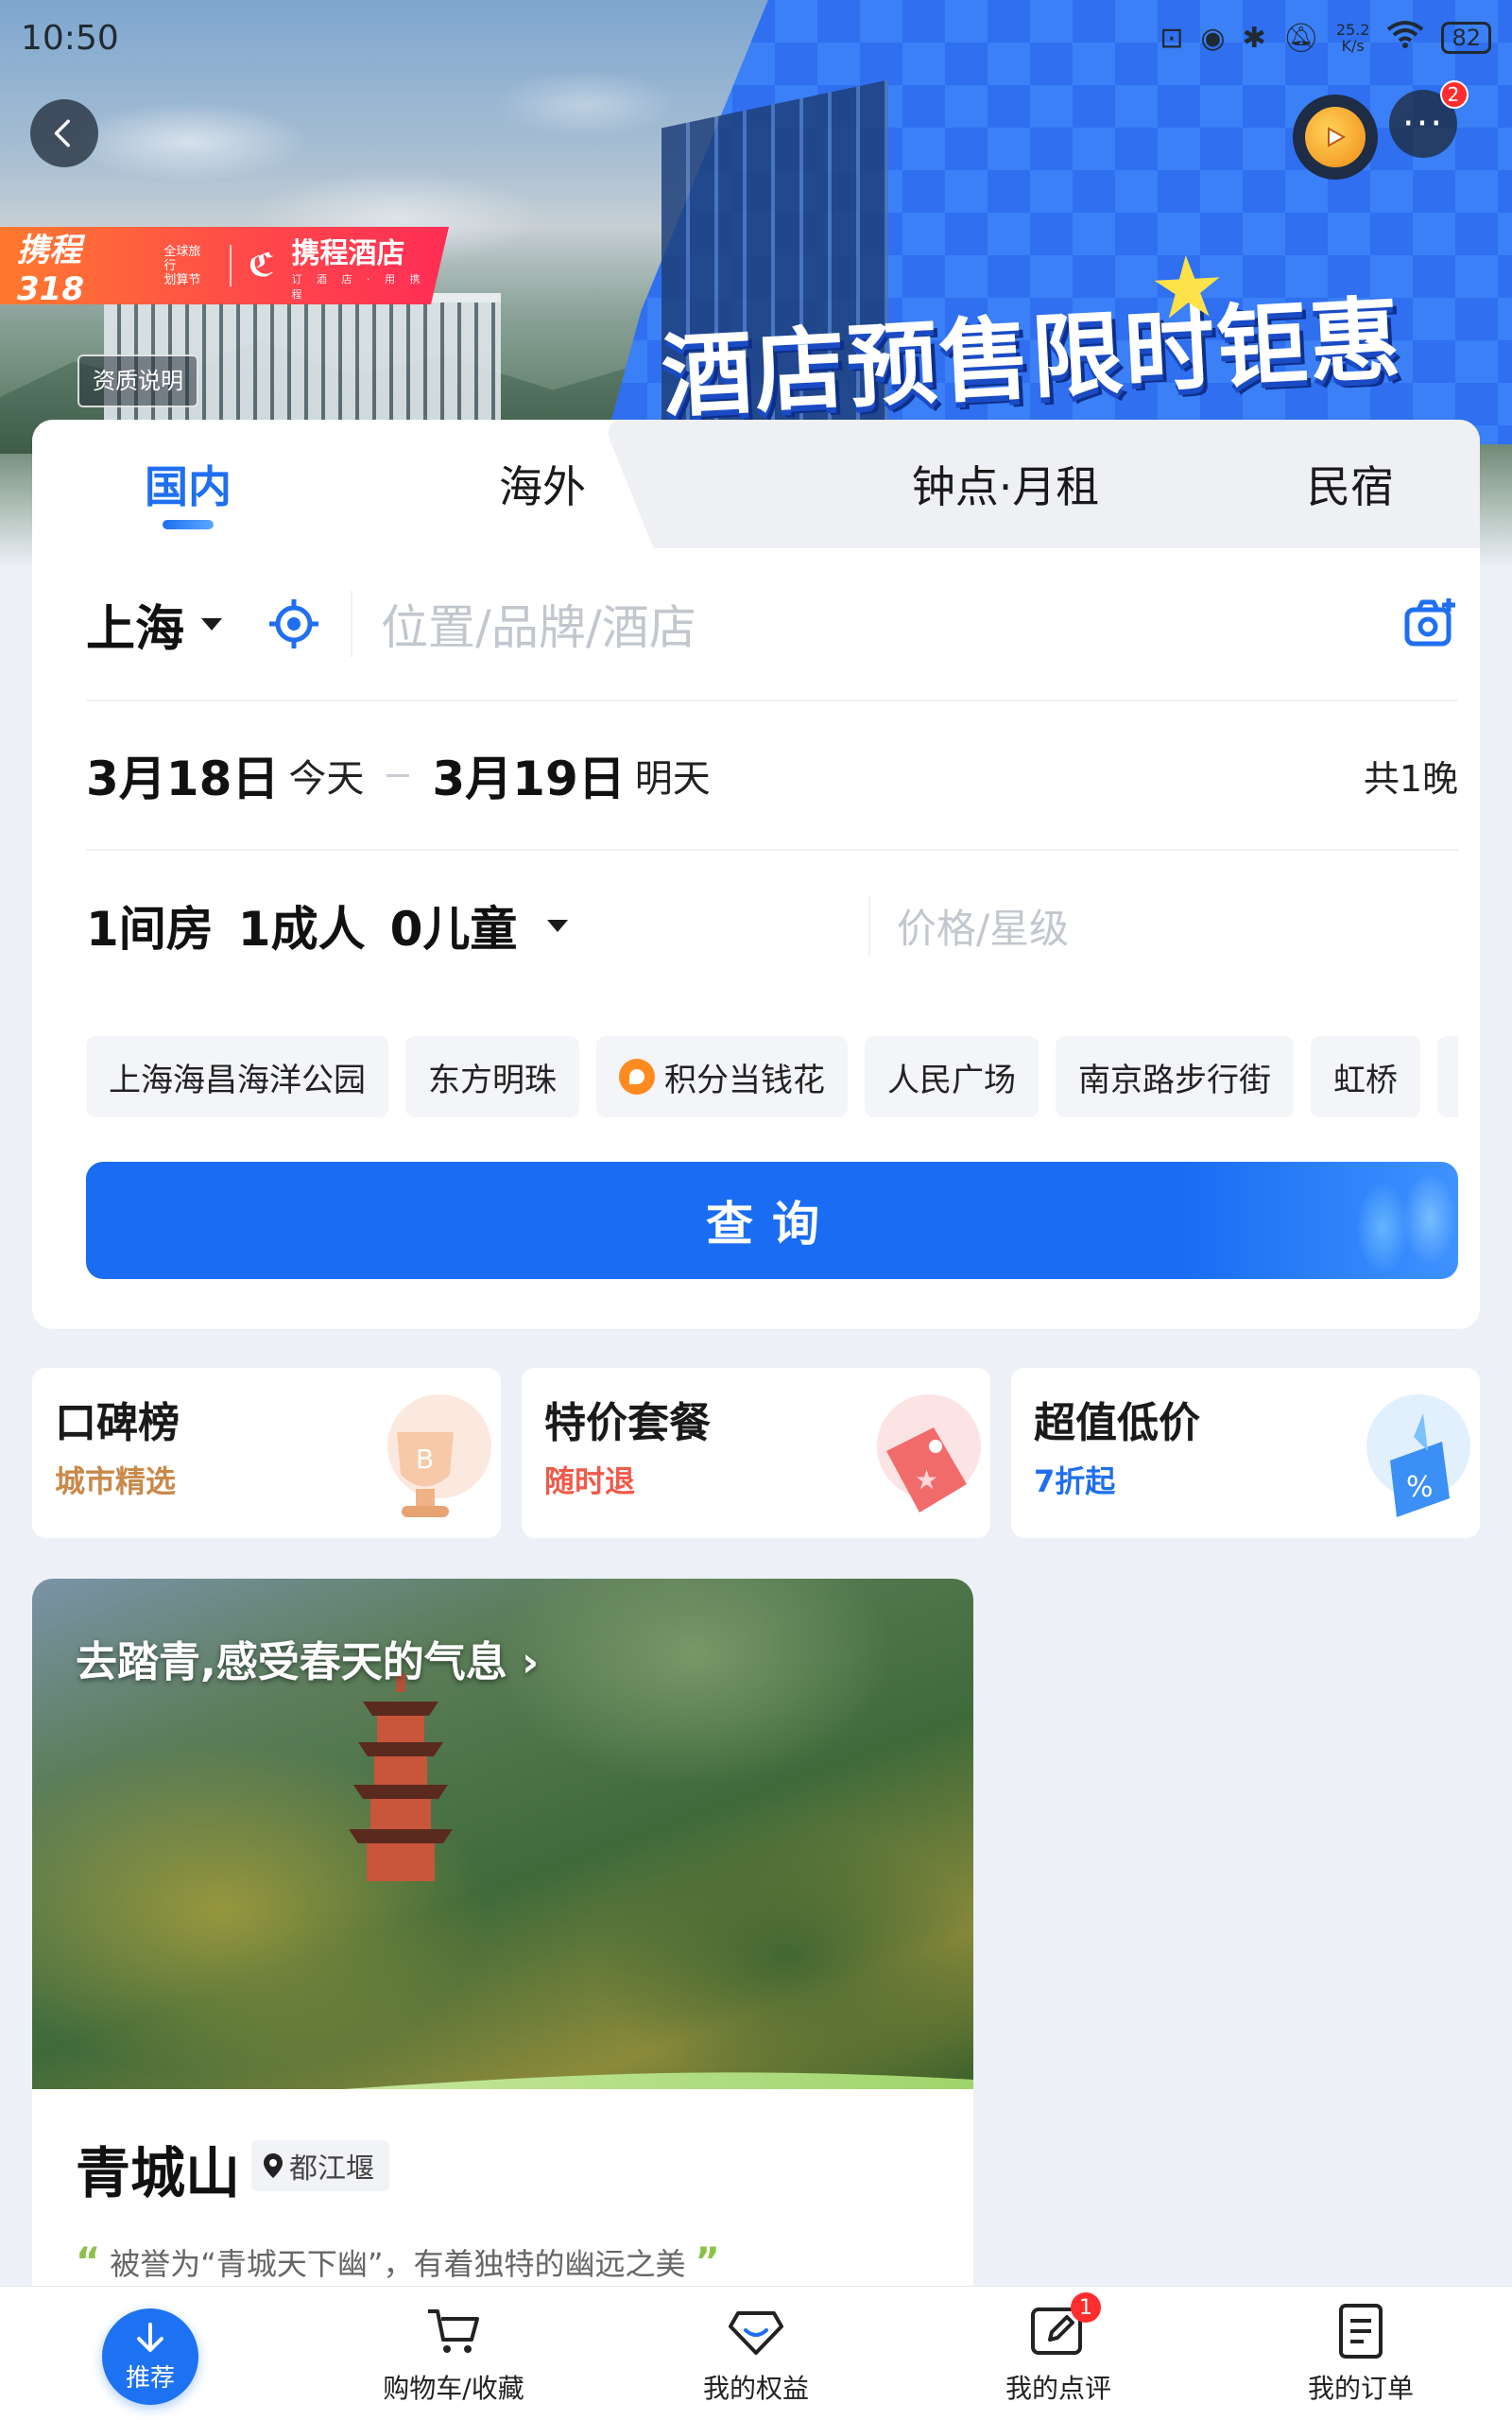 This screenshot has width=1512, height=2420. Describe the element at coordinates (182, 775) in the screenshot. I see `checkin-date: 3月18日` at that location.